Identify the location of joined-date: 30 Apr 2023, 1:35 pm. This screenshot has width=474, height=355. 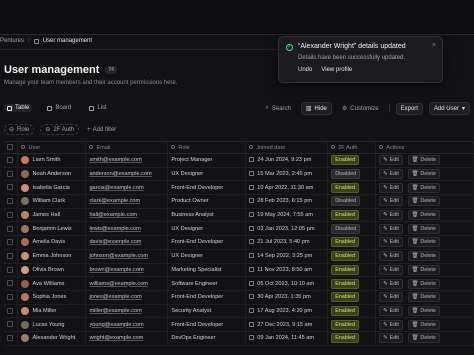
(284, 297).